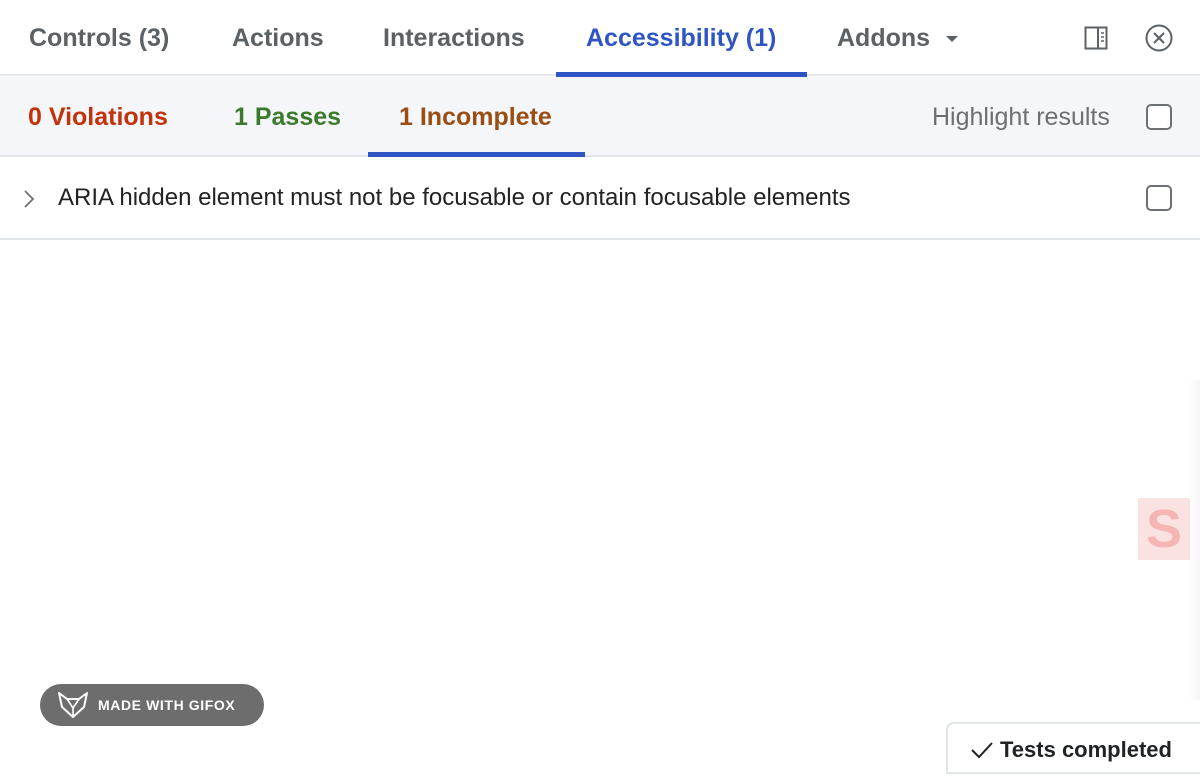 The height and width of the screenshot is (776, 1200). What do you see at coordinates (278, 38) in the screenshot?
I see `tab-actions: Actions` at bounding box center [278, 38].